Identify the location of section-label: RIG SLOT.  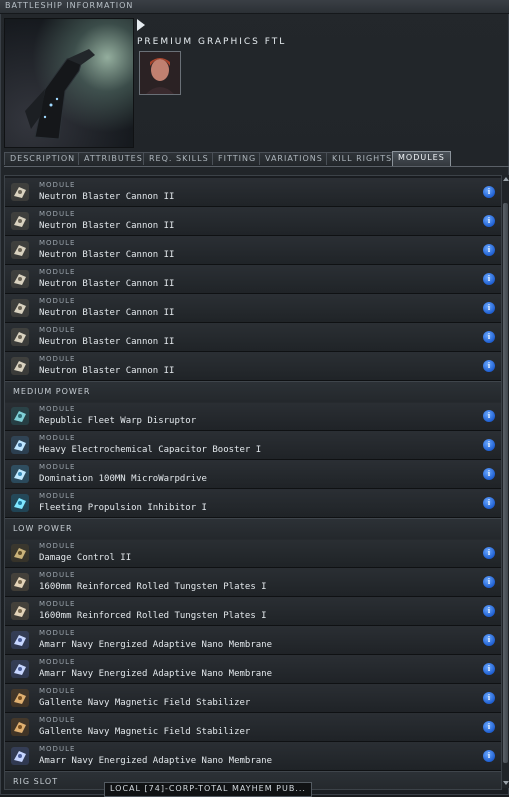
(36, 781).